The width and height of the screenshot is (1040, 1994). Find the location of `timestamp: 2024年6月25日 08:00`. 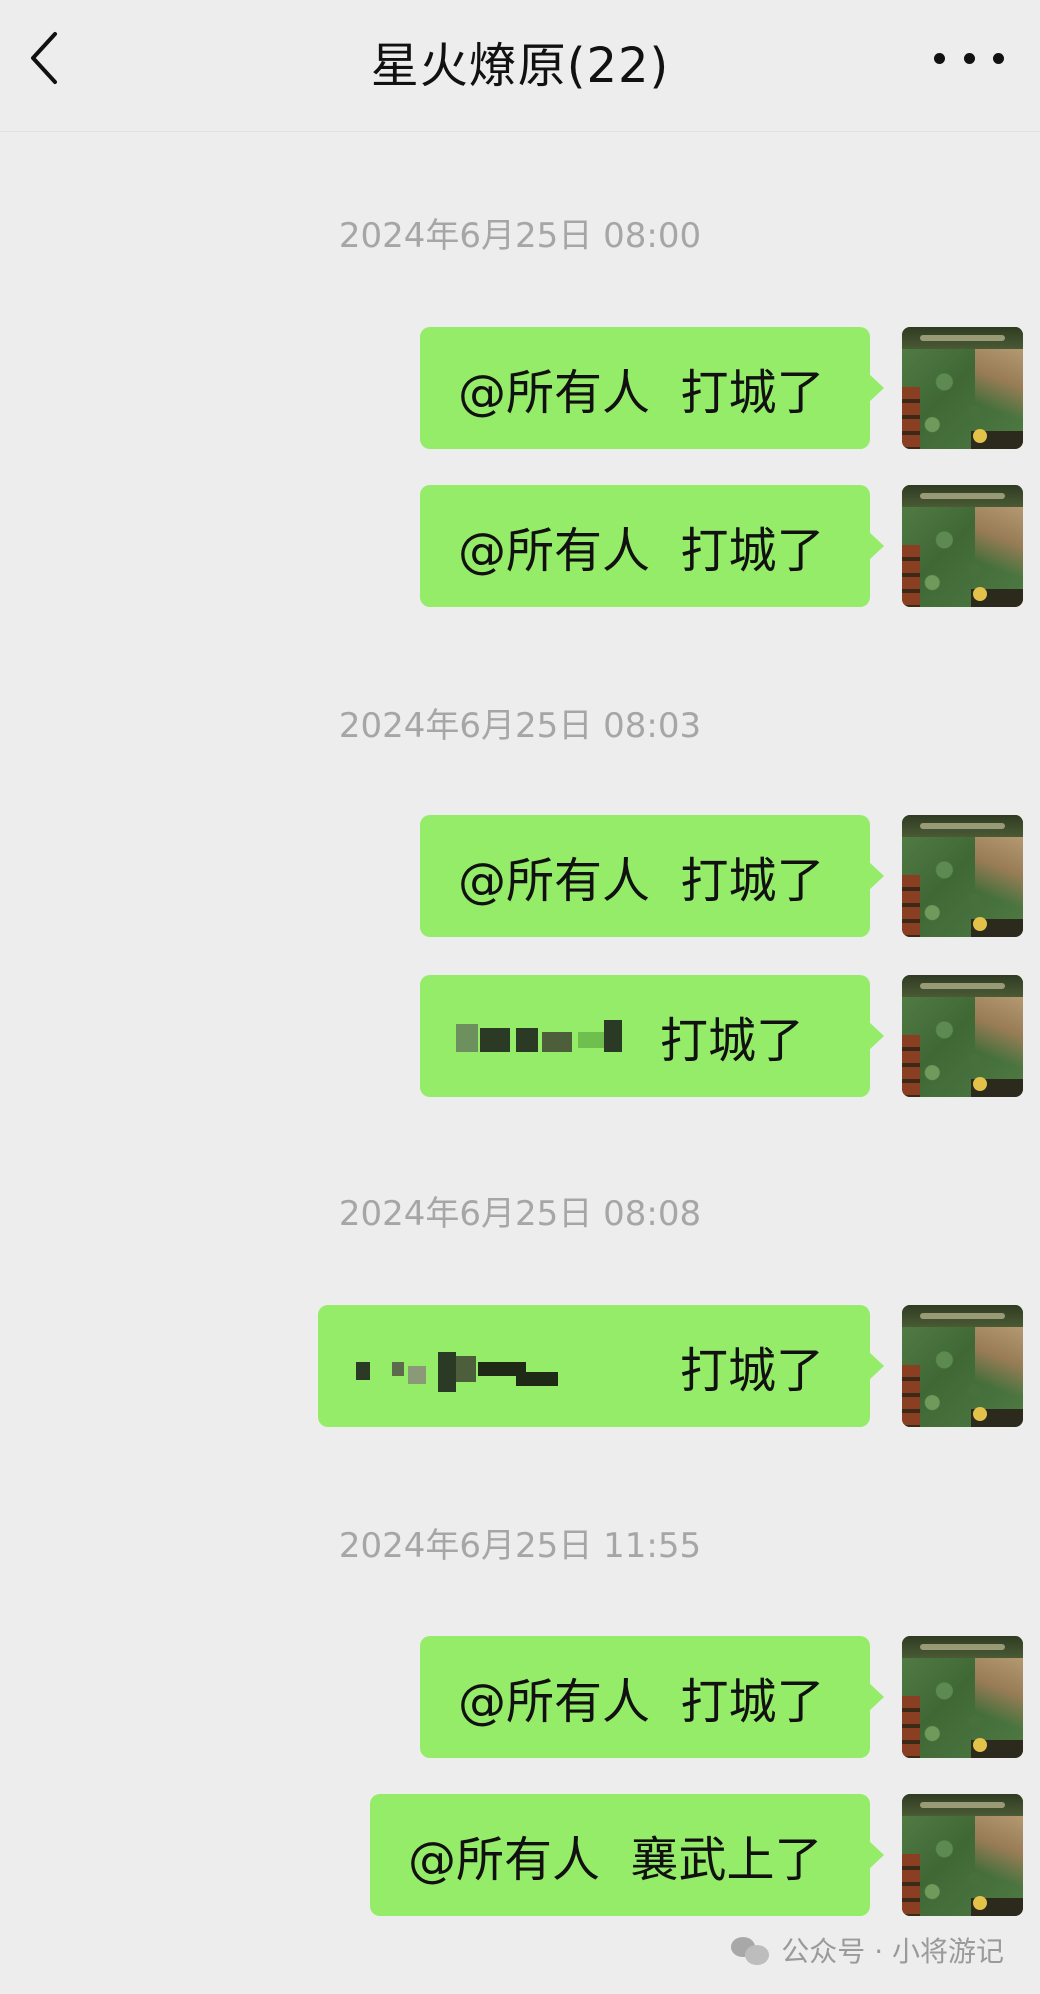

timestamp: 2024年6月25日 08:00 is located at coordinates (520, 236).